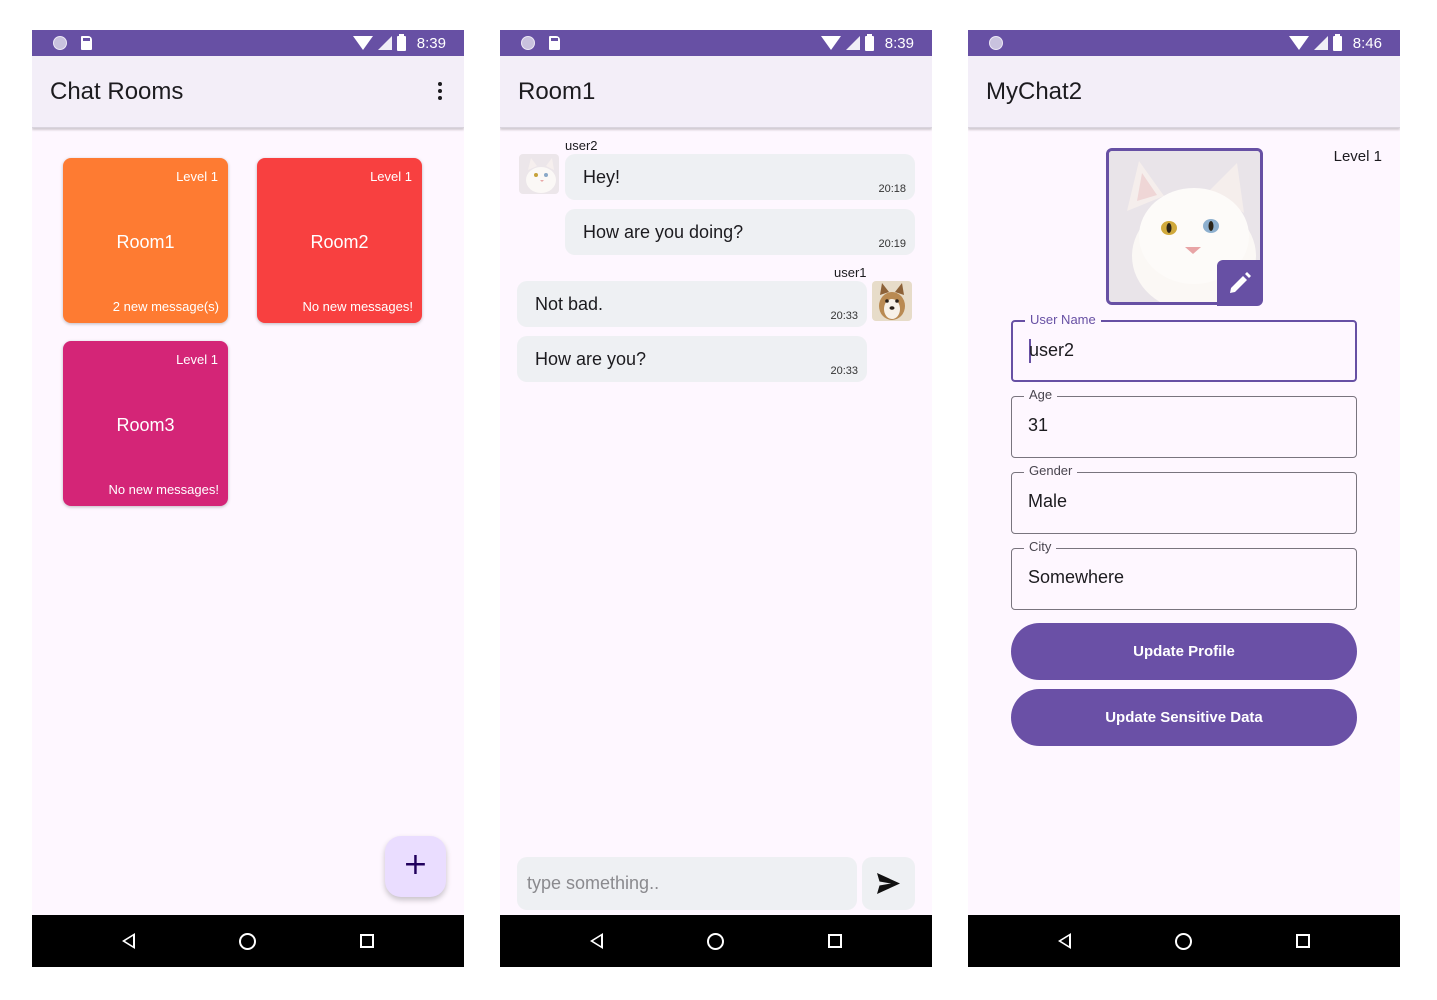 The width and height of the screenshot is (1437, 1000). I want to click on message-sender: user2, so click(581, 145).